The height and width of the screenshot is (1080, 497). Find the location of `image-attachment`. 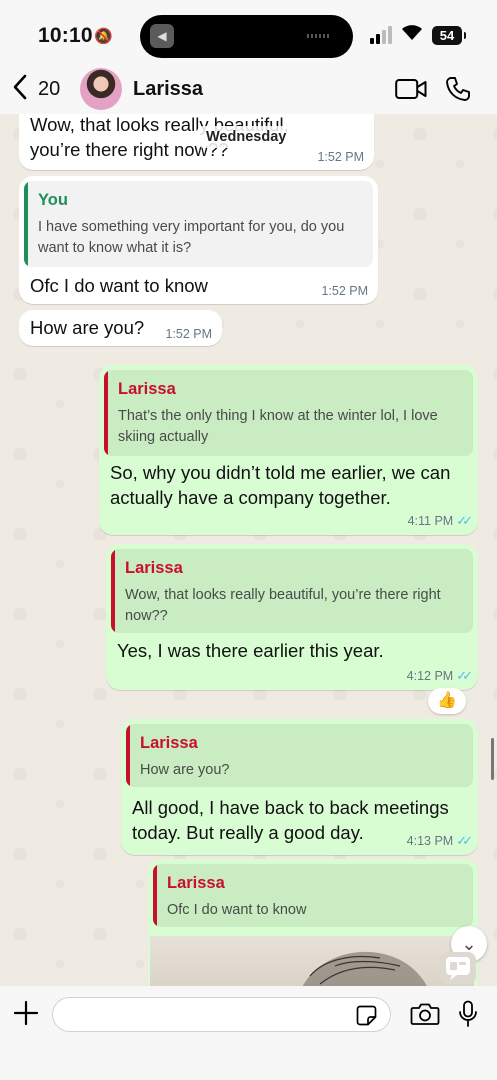

image-attachment is located at coordinates (312, 961).